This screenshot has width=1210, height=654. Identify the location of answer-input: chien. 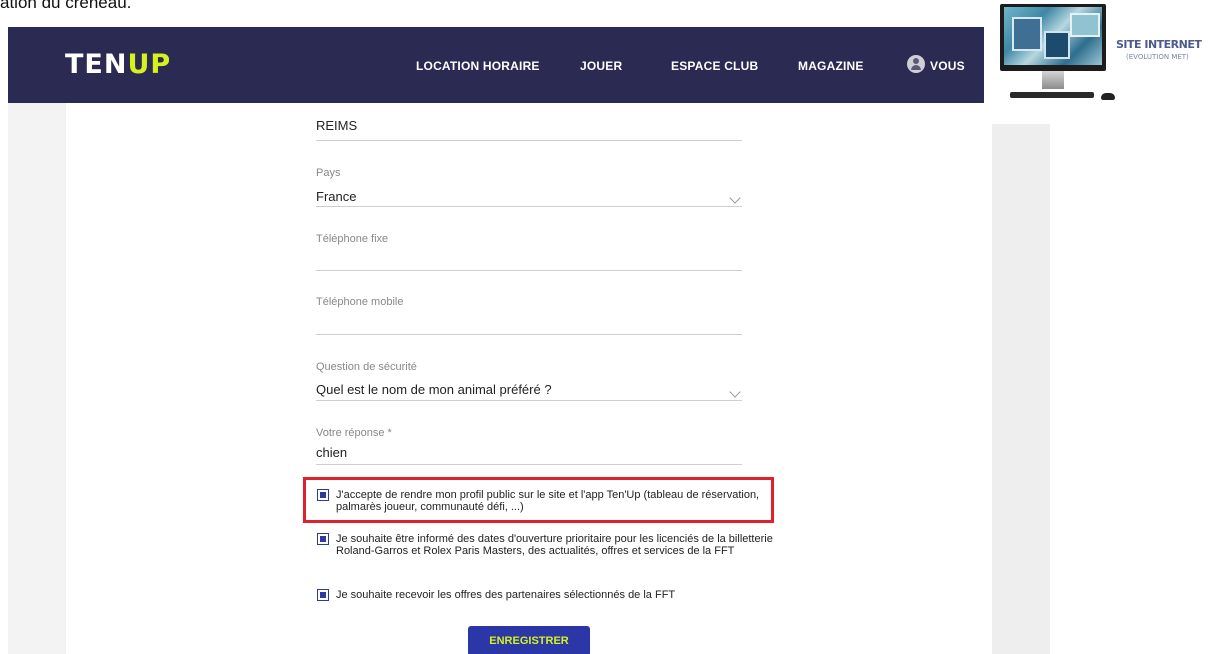
(331, 452).